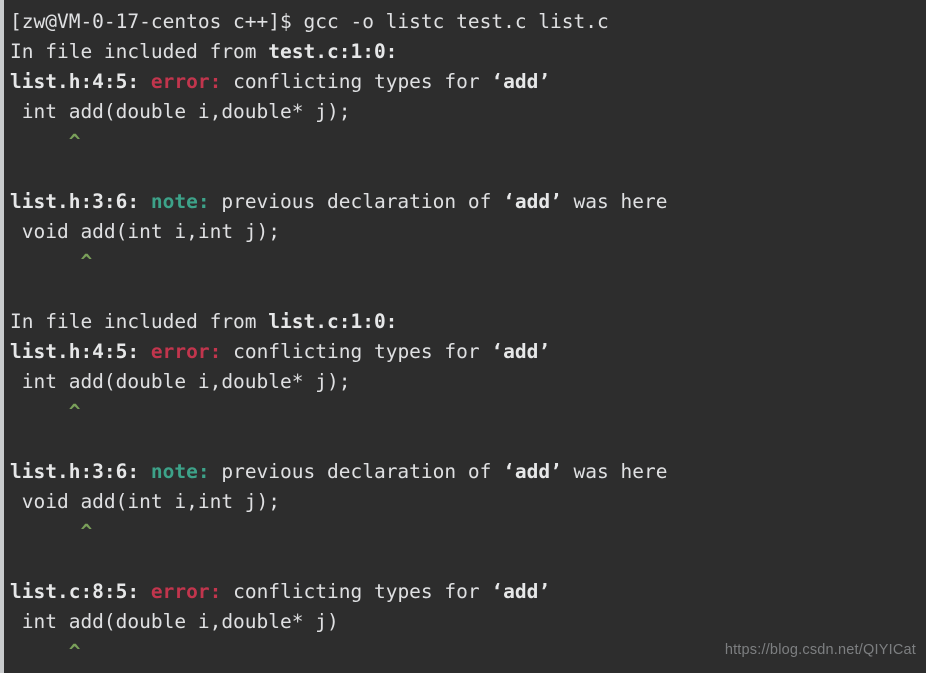 The height and width of the screenshot is (673, 926). Describe the element at coordinates (465, 142) in the screenshot. I see `caret-marker-a: ^` at that location.